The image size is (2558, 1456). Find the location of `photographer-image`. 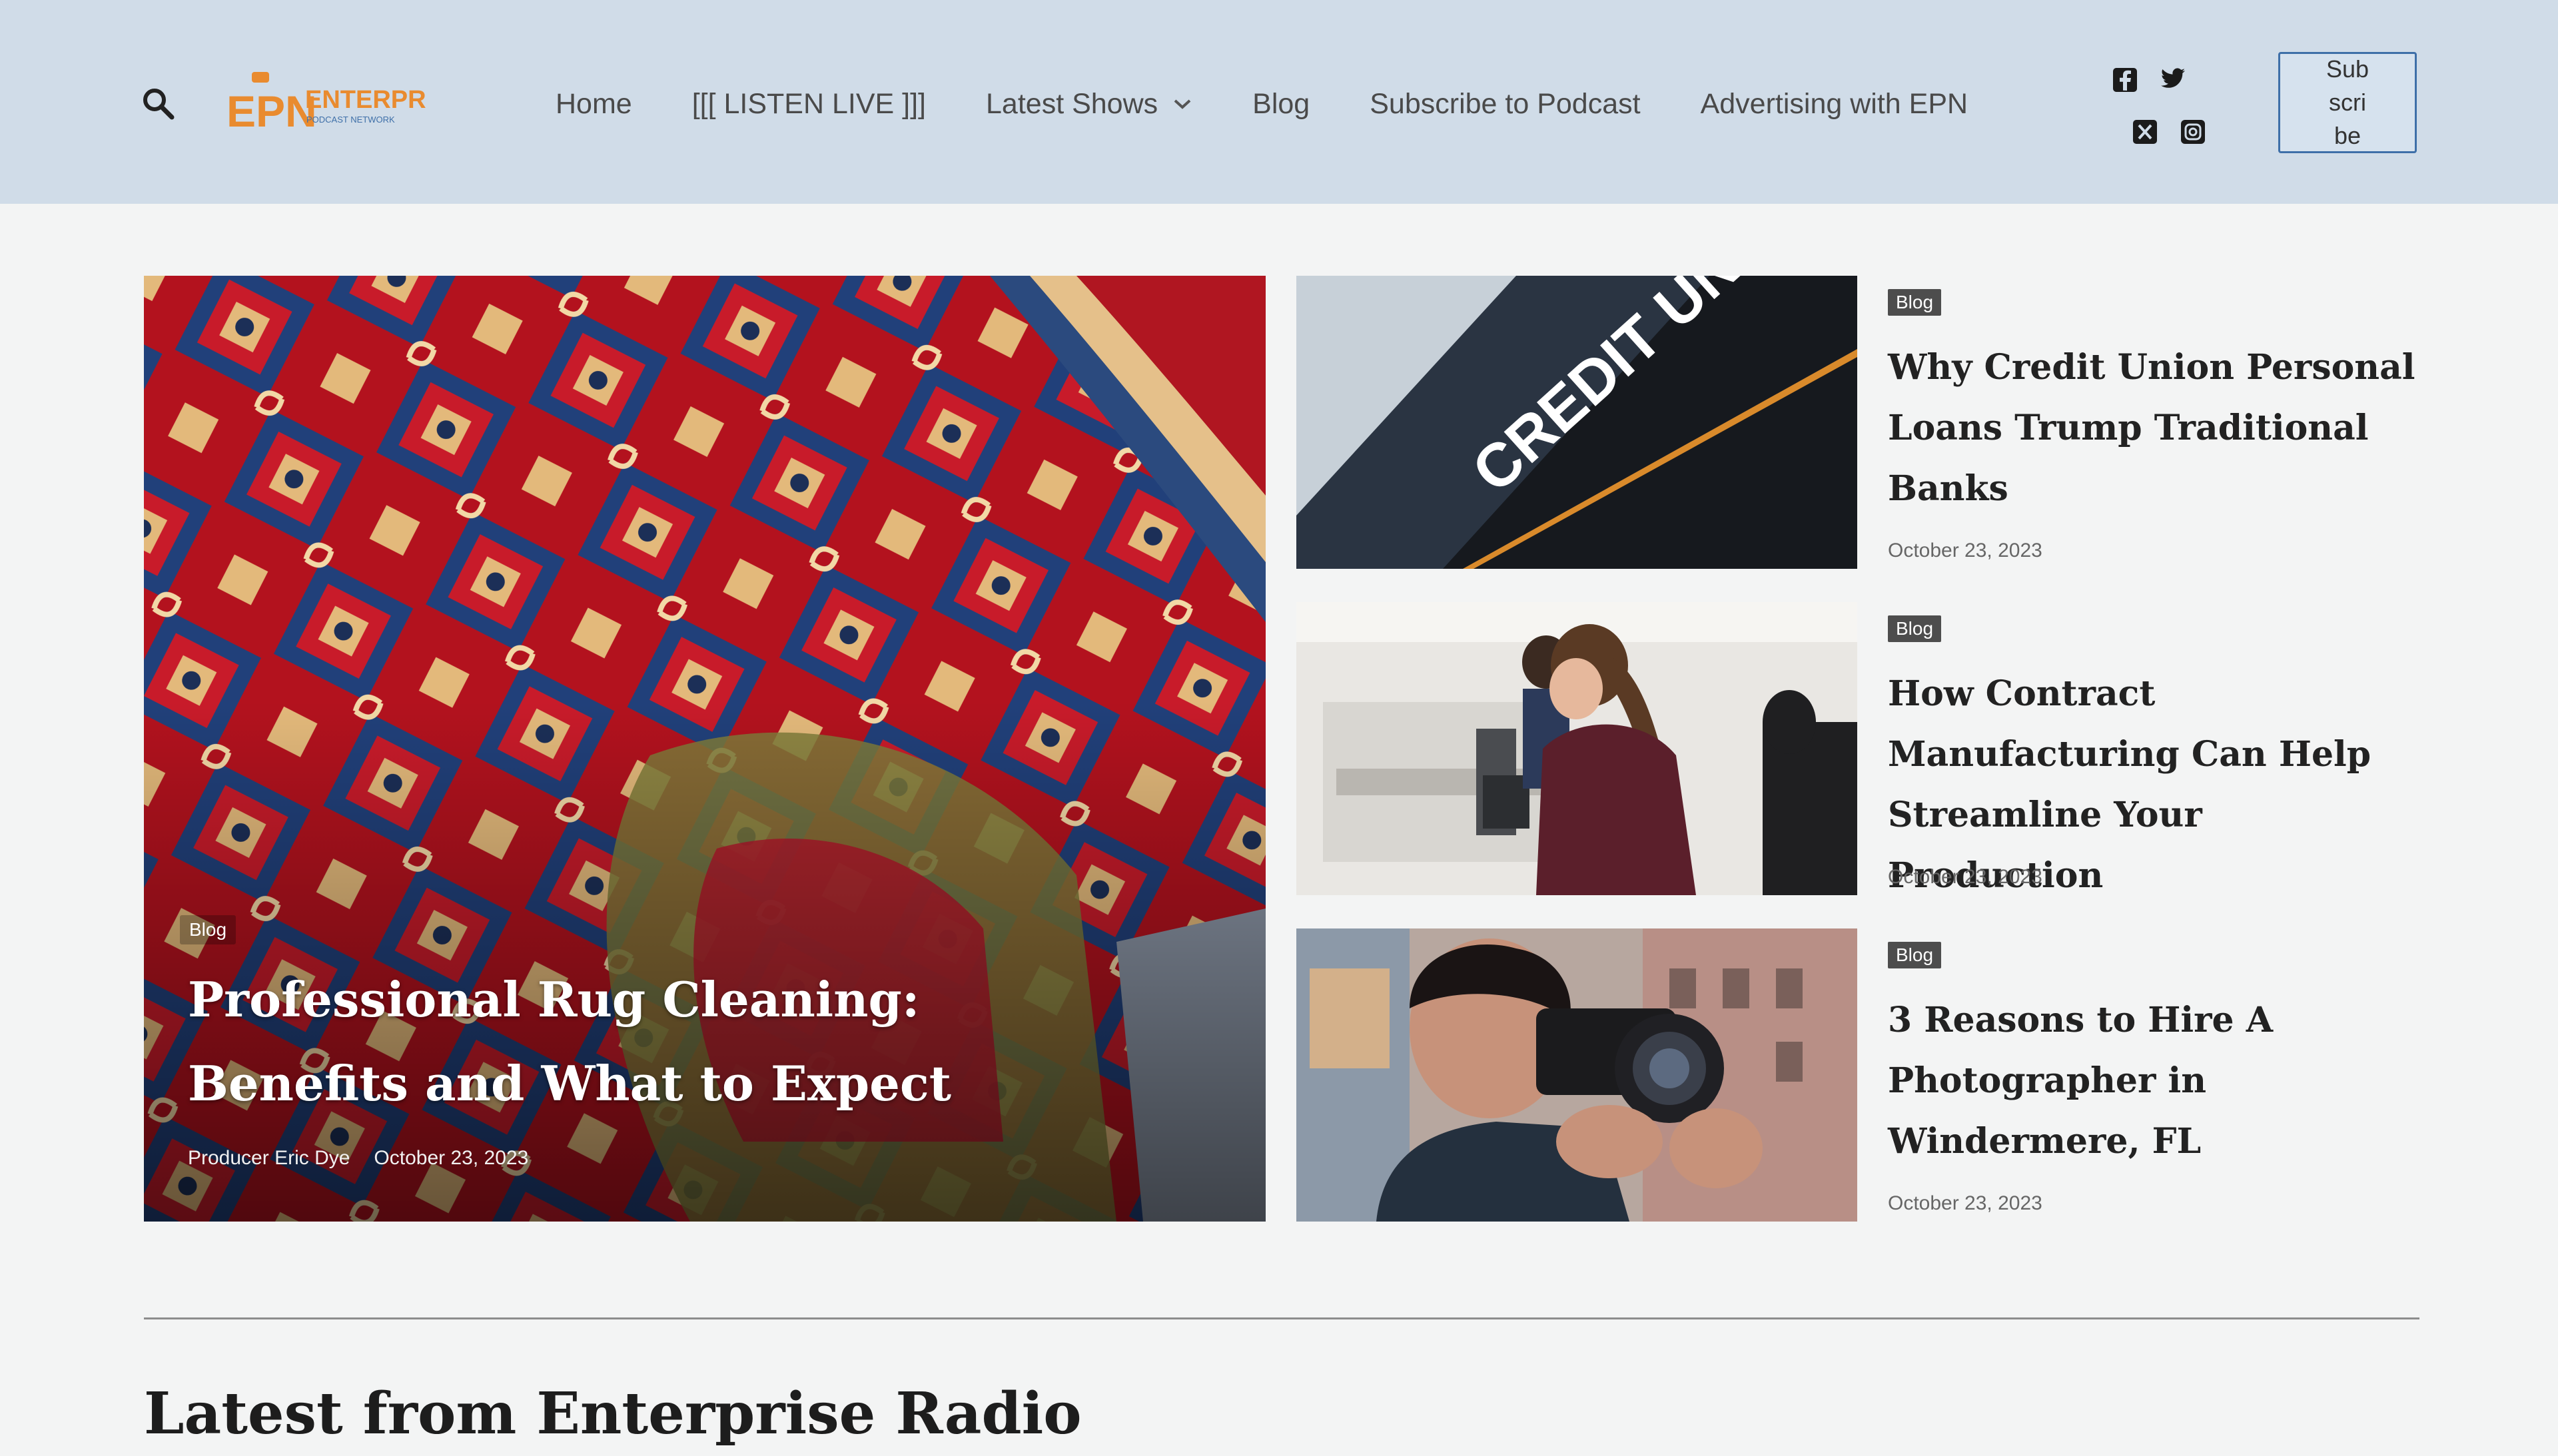

photographer-image is located at coordinates (1576, 1075).